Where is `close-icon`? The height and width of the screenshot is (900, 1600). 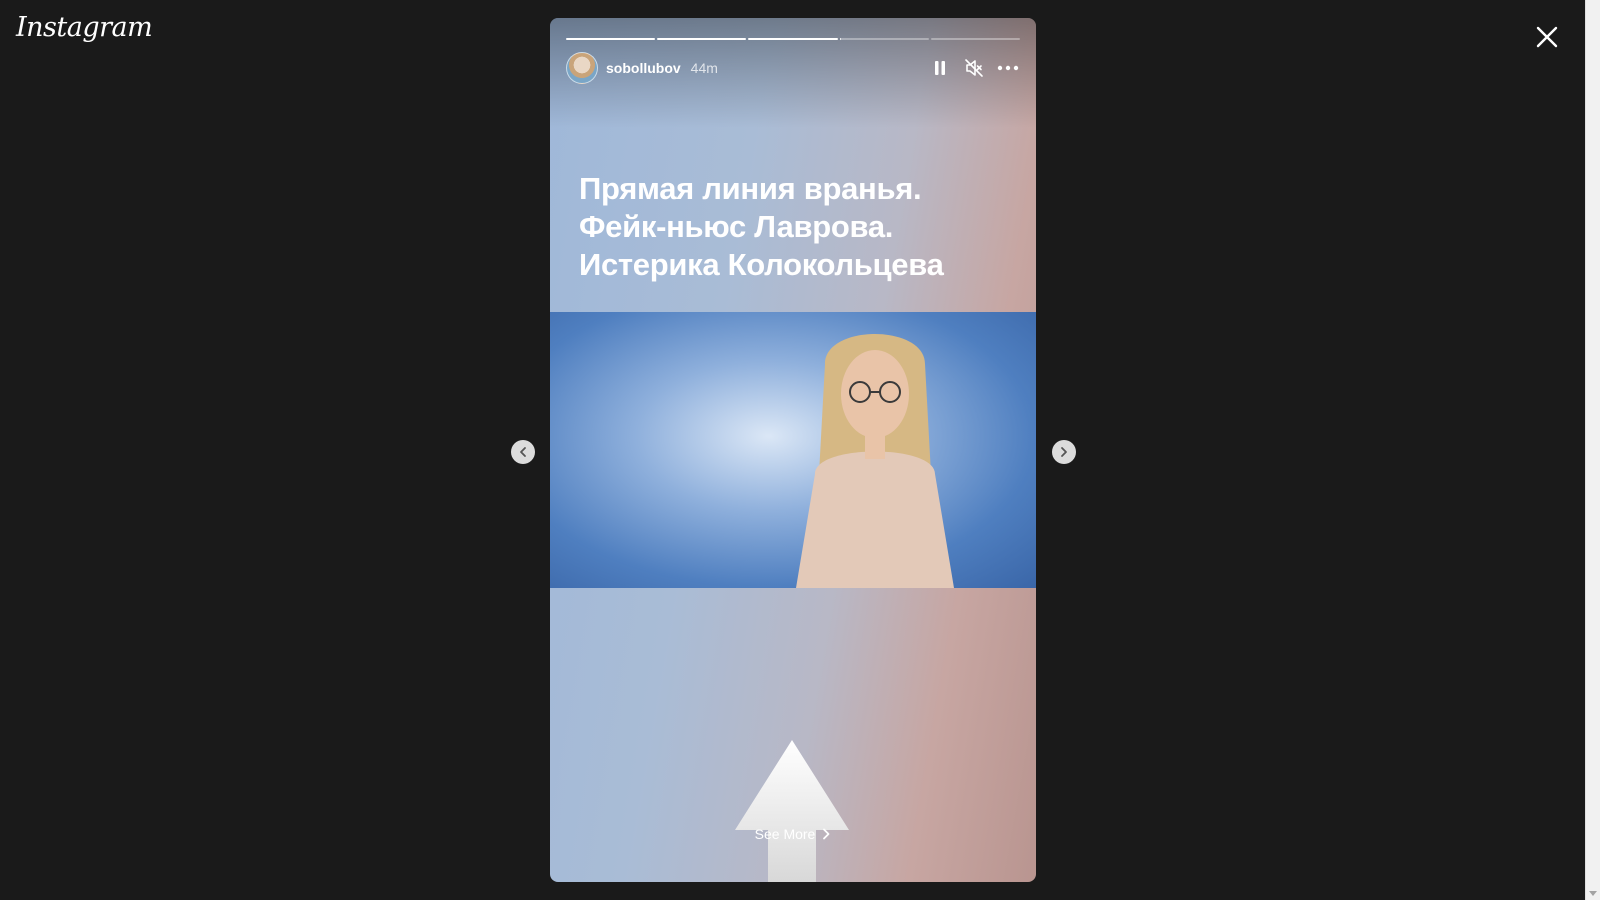
close-icon is located at coordinates (1547, 37).